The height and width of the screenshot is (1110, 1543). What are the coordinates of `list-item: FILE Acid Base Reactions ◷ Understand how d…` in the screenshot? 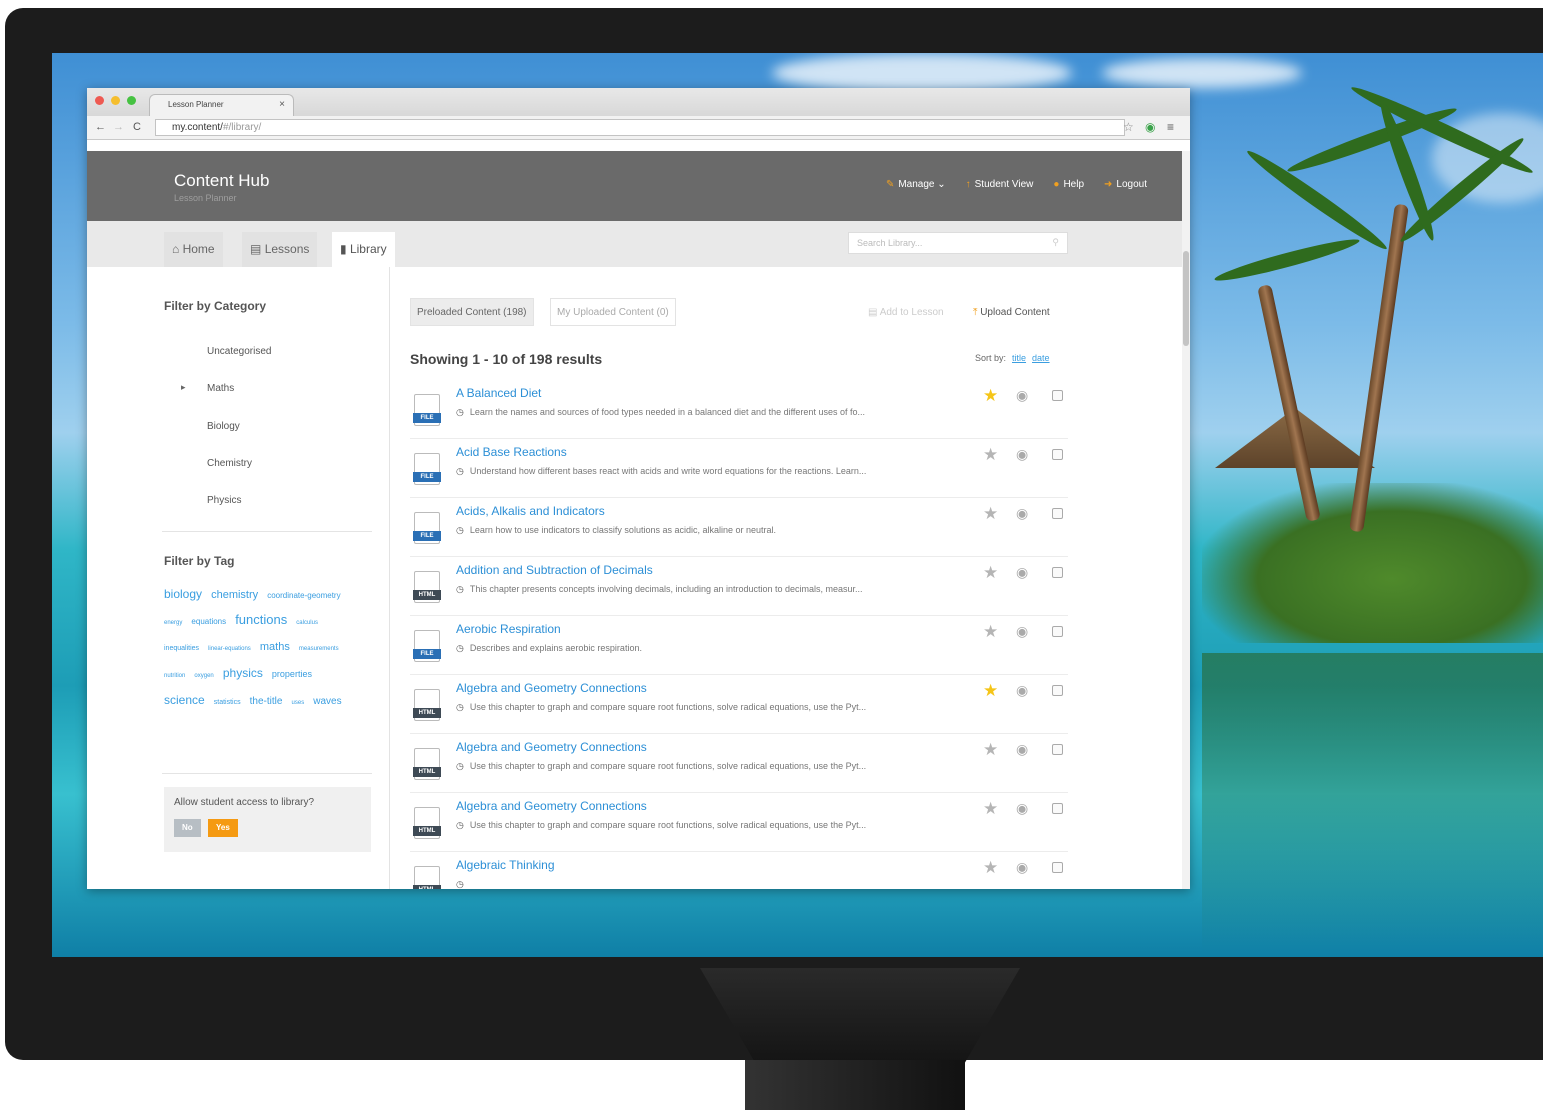 It's located at (739, 468).